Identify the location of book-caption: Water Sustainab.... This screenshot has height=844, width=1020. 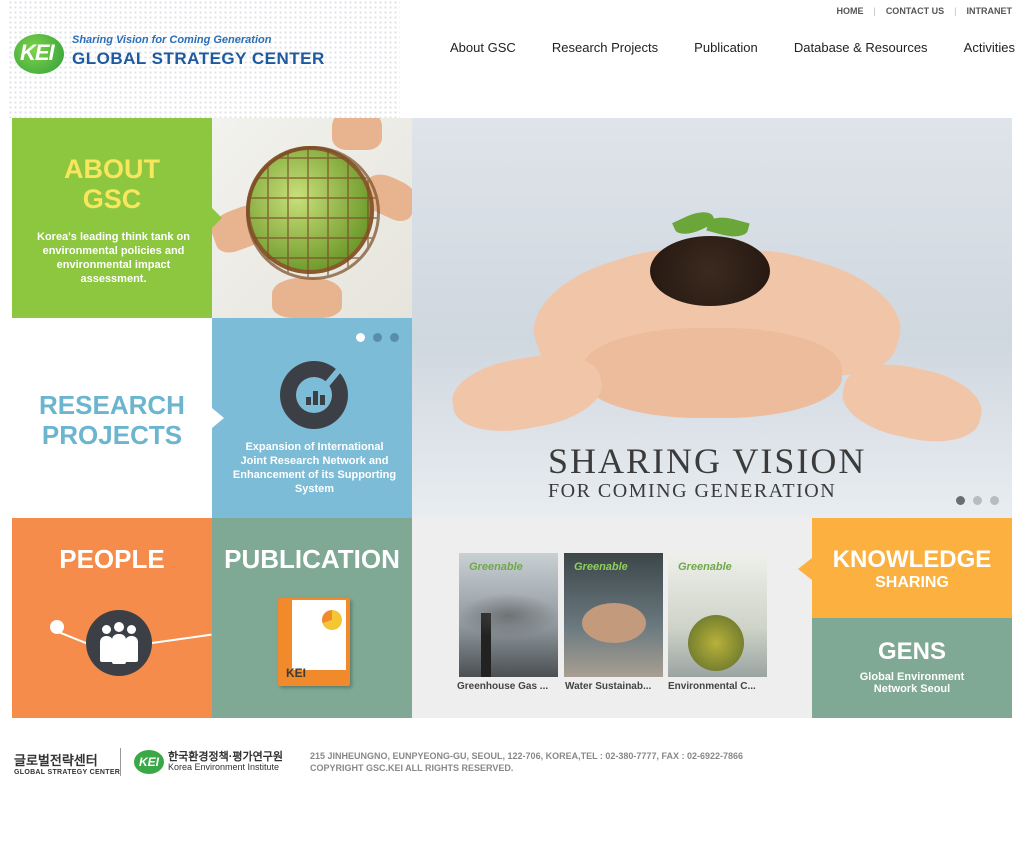
(617, 686).